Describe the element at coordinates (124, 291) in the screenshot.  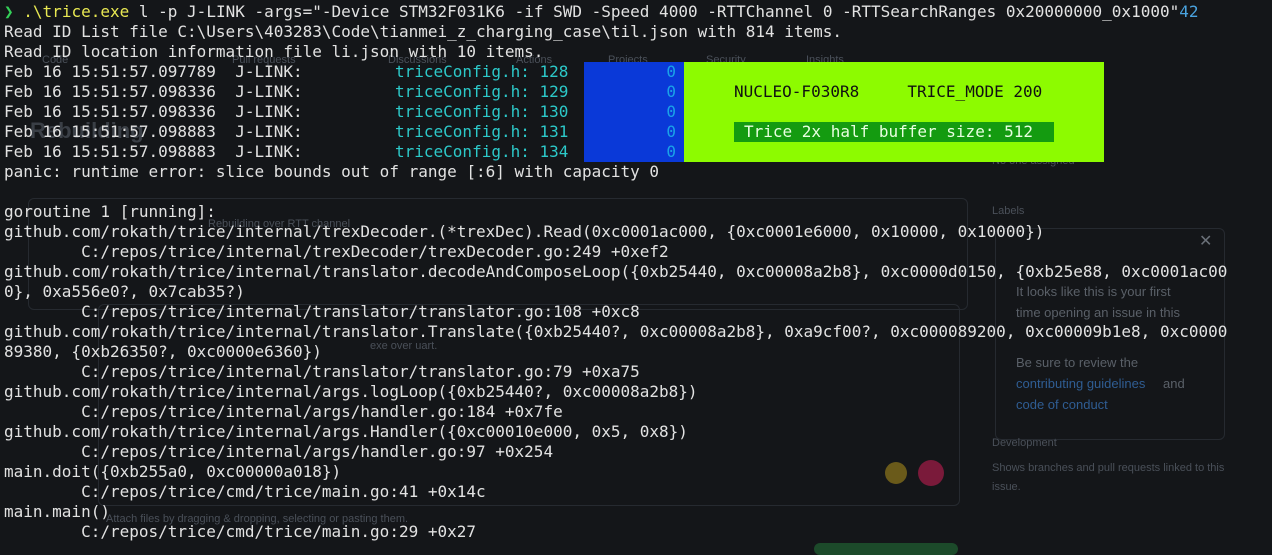
I see `trace-line: 0}, 0xa556e0?, 0x7cab35?)` at that location.